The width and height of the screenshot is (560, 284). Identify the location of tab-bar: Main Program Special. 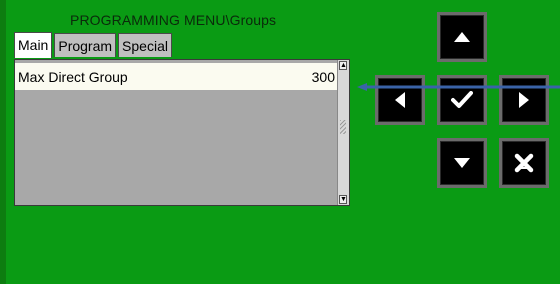
(93, 45).